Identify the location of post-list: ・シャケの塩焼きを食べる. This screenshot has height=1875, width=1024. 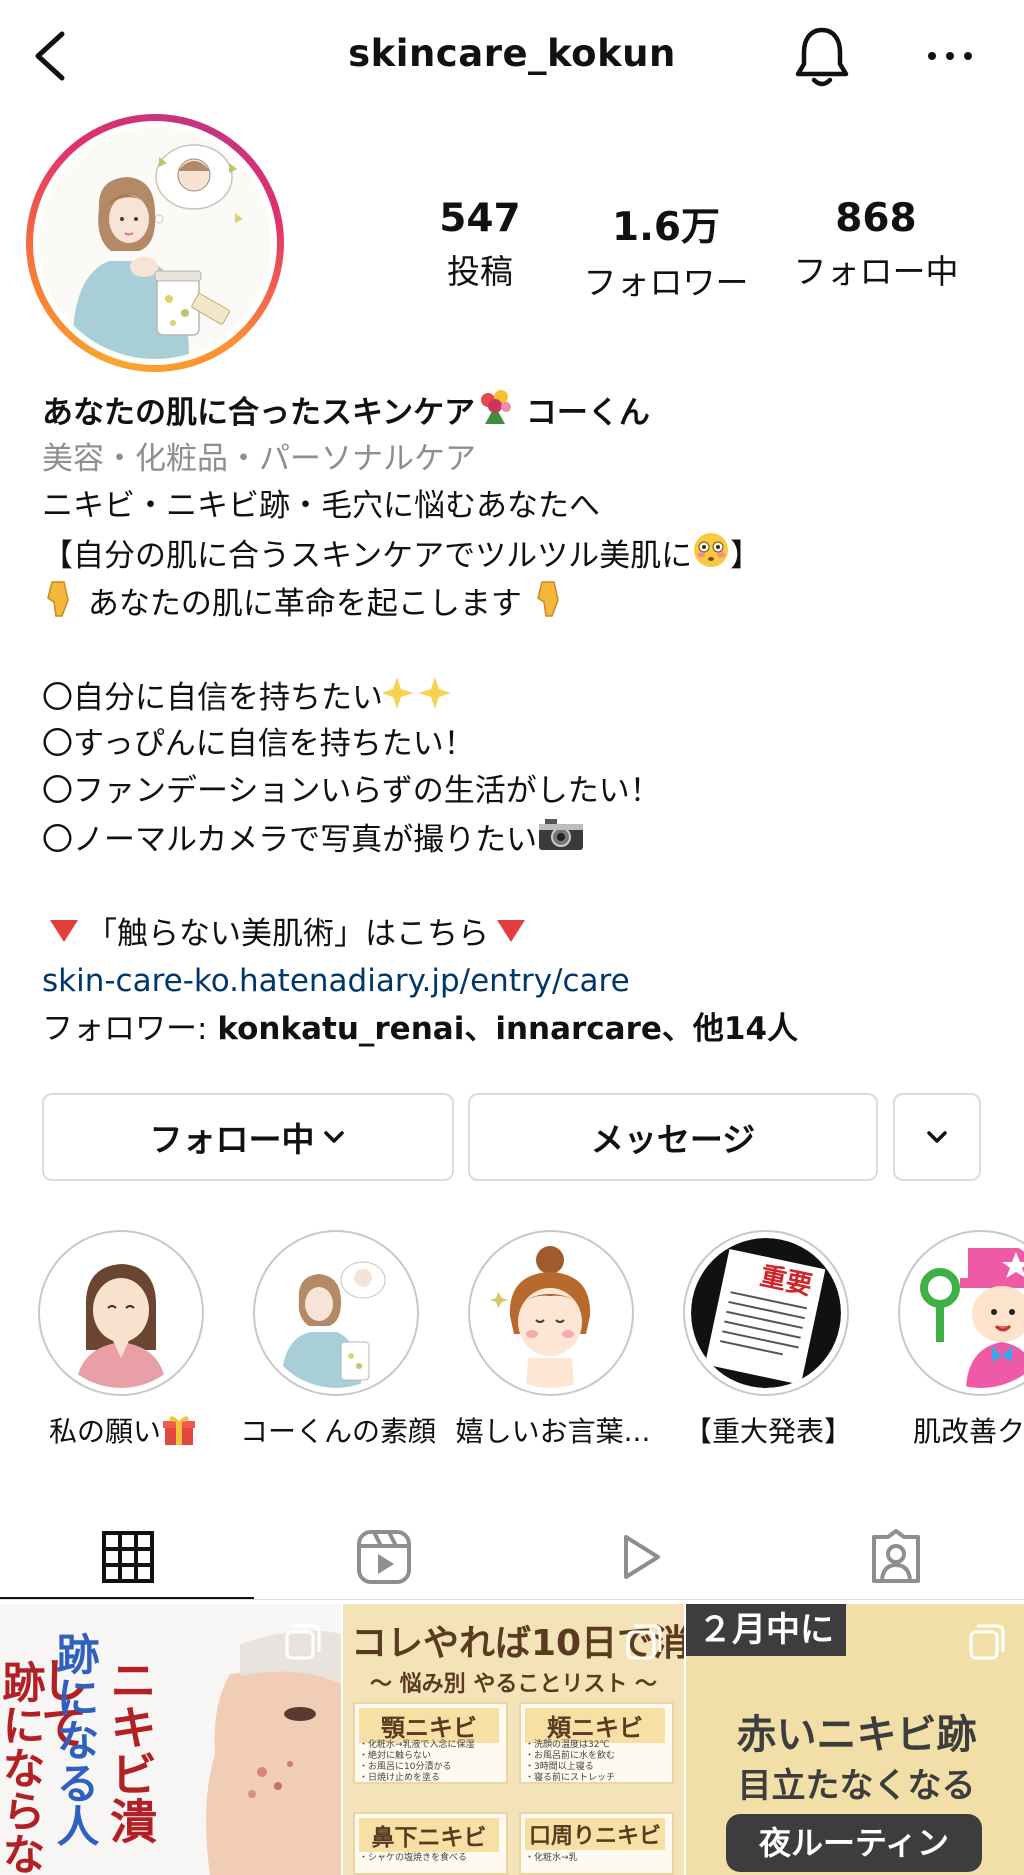
(413, 1858).